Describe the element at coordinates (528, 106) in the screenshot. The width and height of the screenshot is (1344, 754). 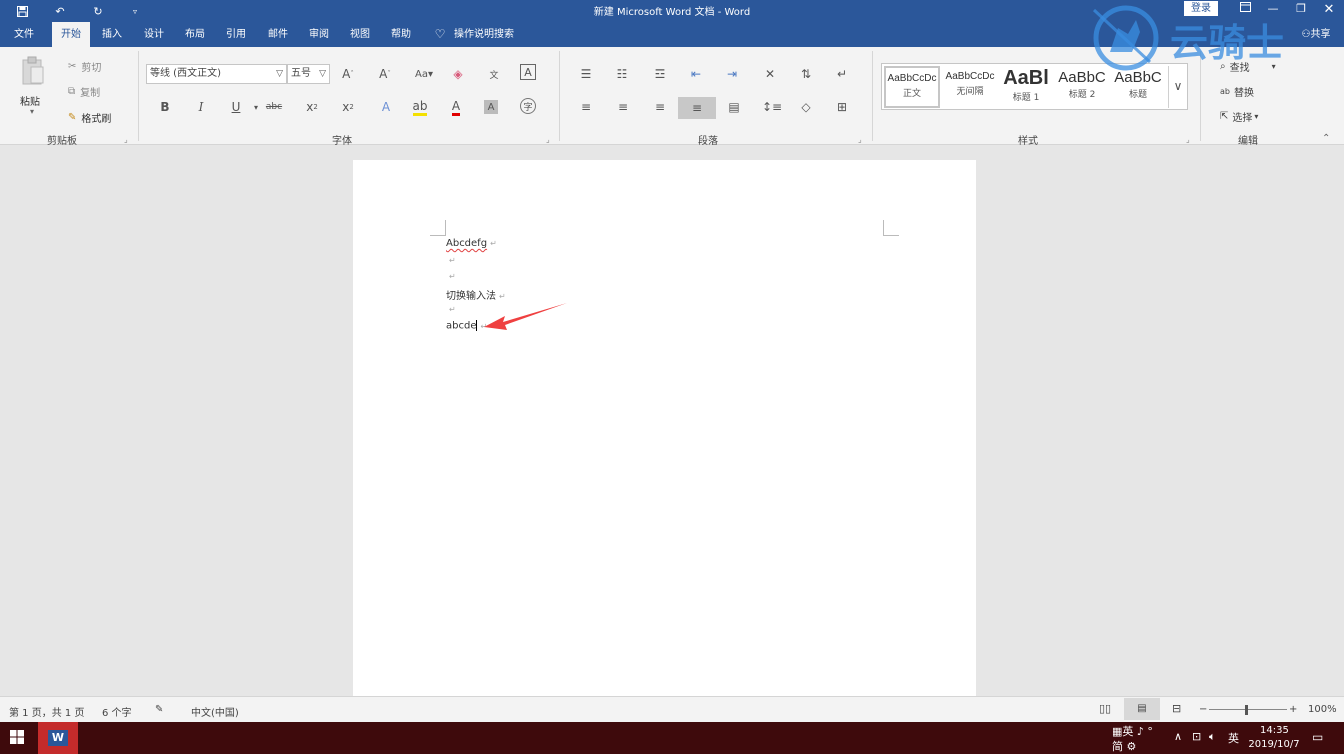
I see `enclose-characters-icon: 字` at that location.